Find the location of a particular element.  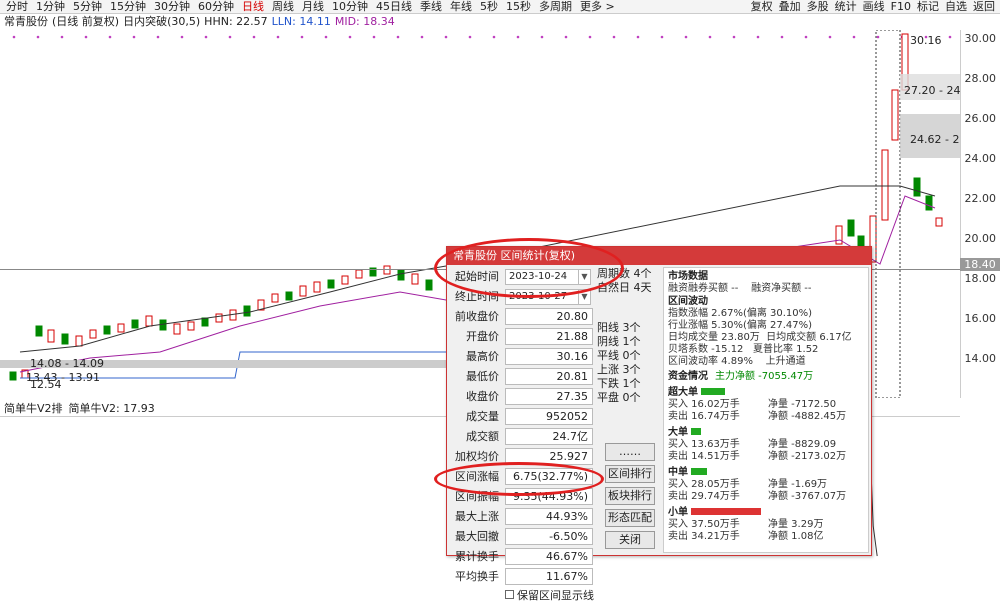

current-price-tag: 18.40 is located at coordinates (980, 264).